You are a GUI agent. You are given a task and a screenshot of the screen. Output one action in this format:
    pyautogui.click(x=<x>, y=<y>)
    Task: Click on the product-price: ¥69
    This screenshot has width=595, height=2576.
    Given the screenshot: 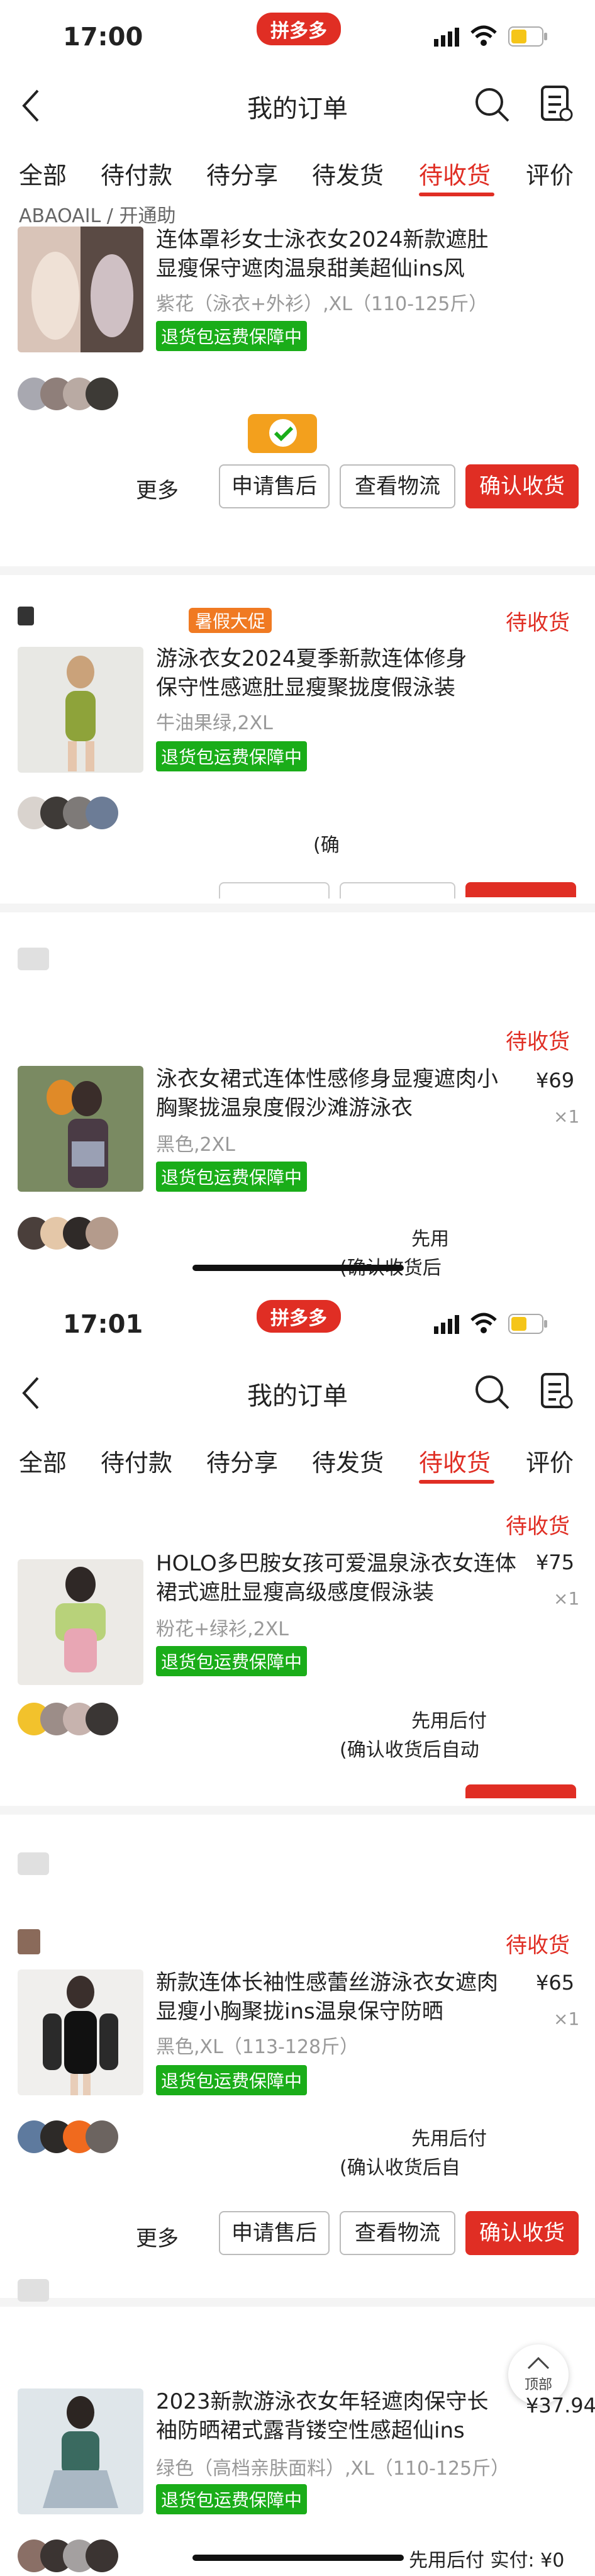 What is the action you would take?
    pyautogui.click(x=555, y=1080)
    